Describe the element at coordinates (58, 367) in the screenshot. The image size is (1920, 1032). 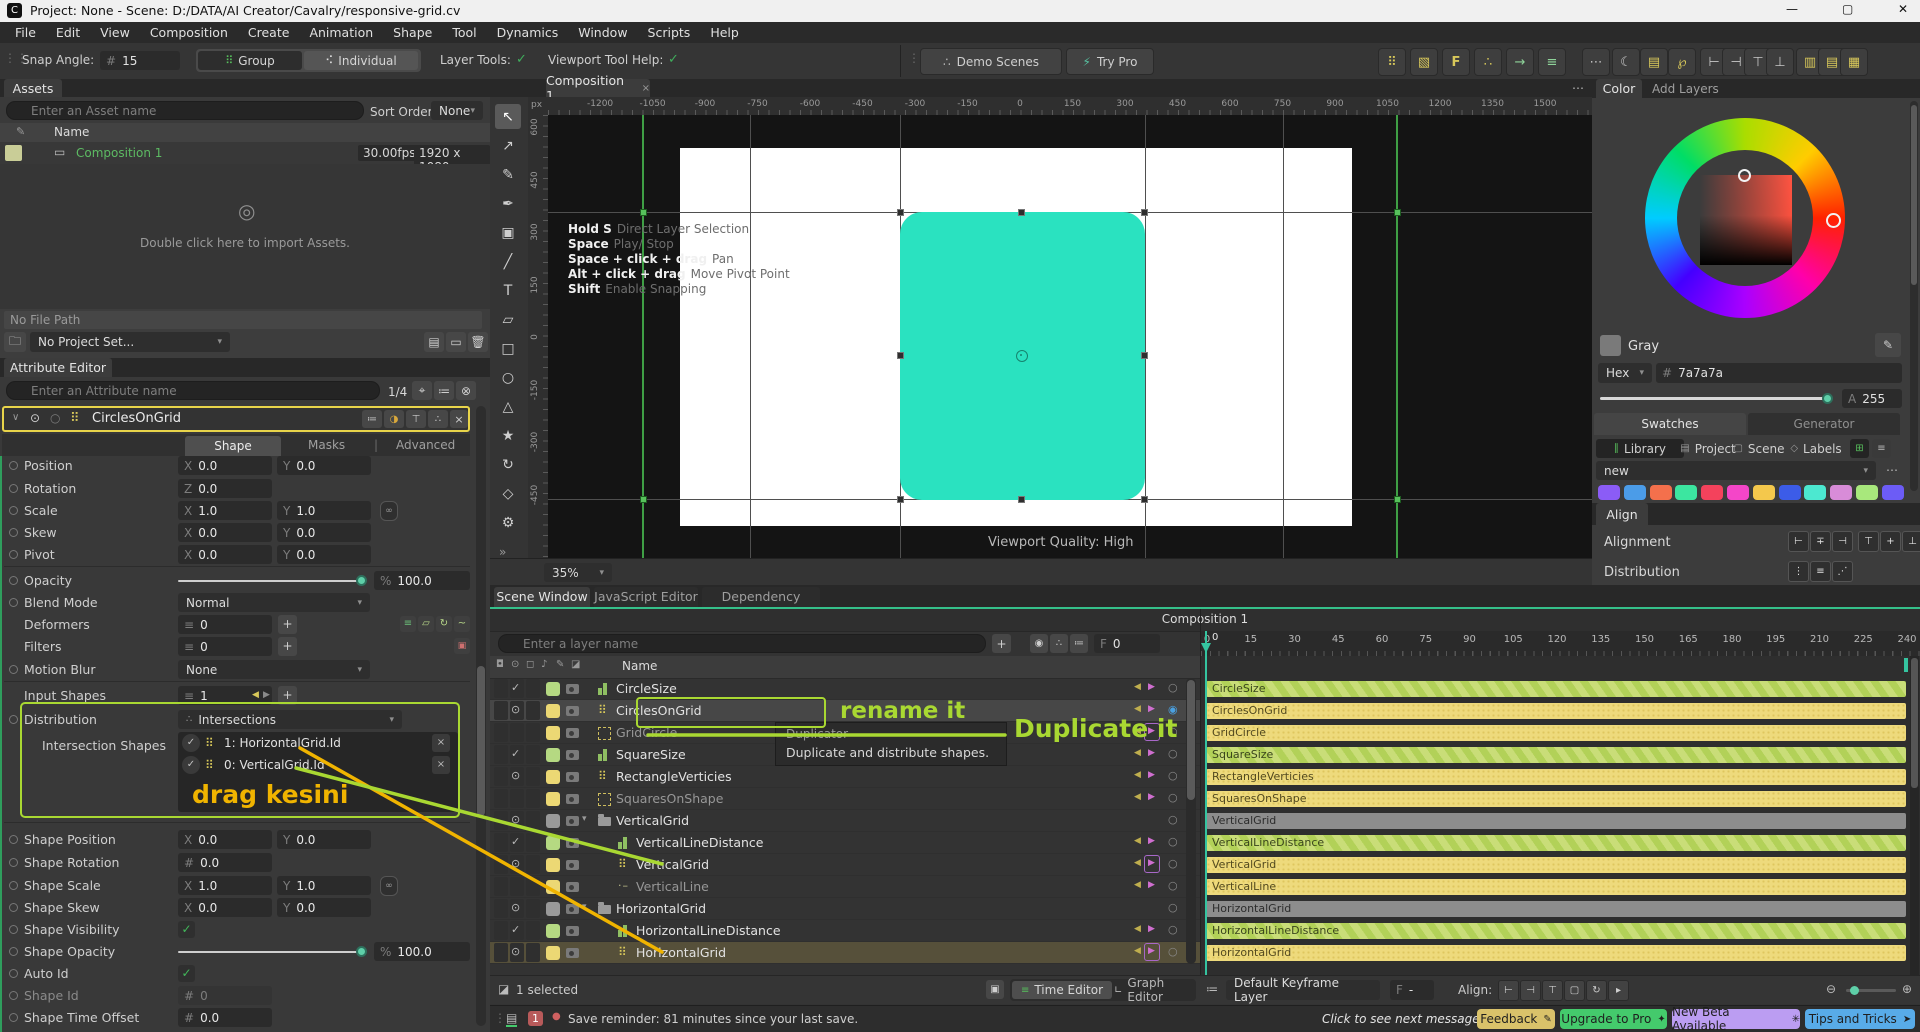
I see `tab-attribute-editor: Attribute Editor` at that location.